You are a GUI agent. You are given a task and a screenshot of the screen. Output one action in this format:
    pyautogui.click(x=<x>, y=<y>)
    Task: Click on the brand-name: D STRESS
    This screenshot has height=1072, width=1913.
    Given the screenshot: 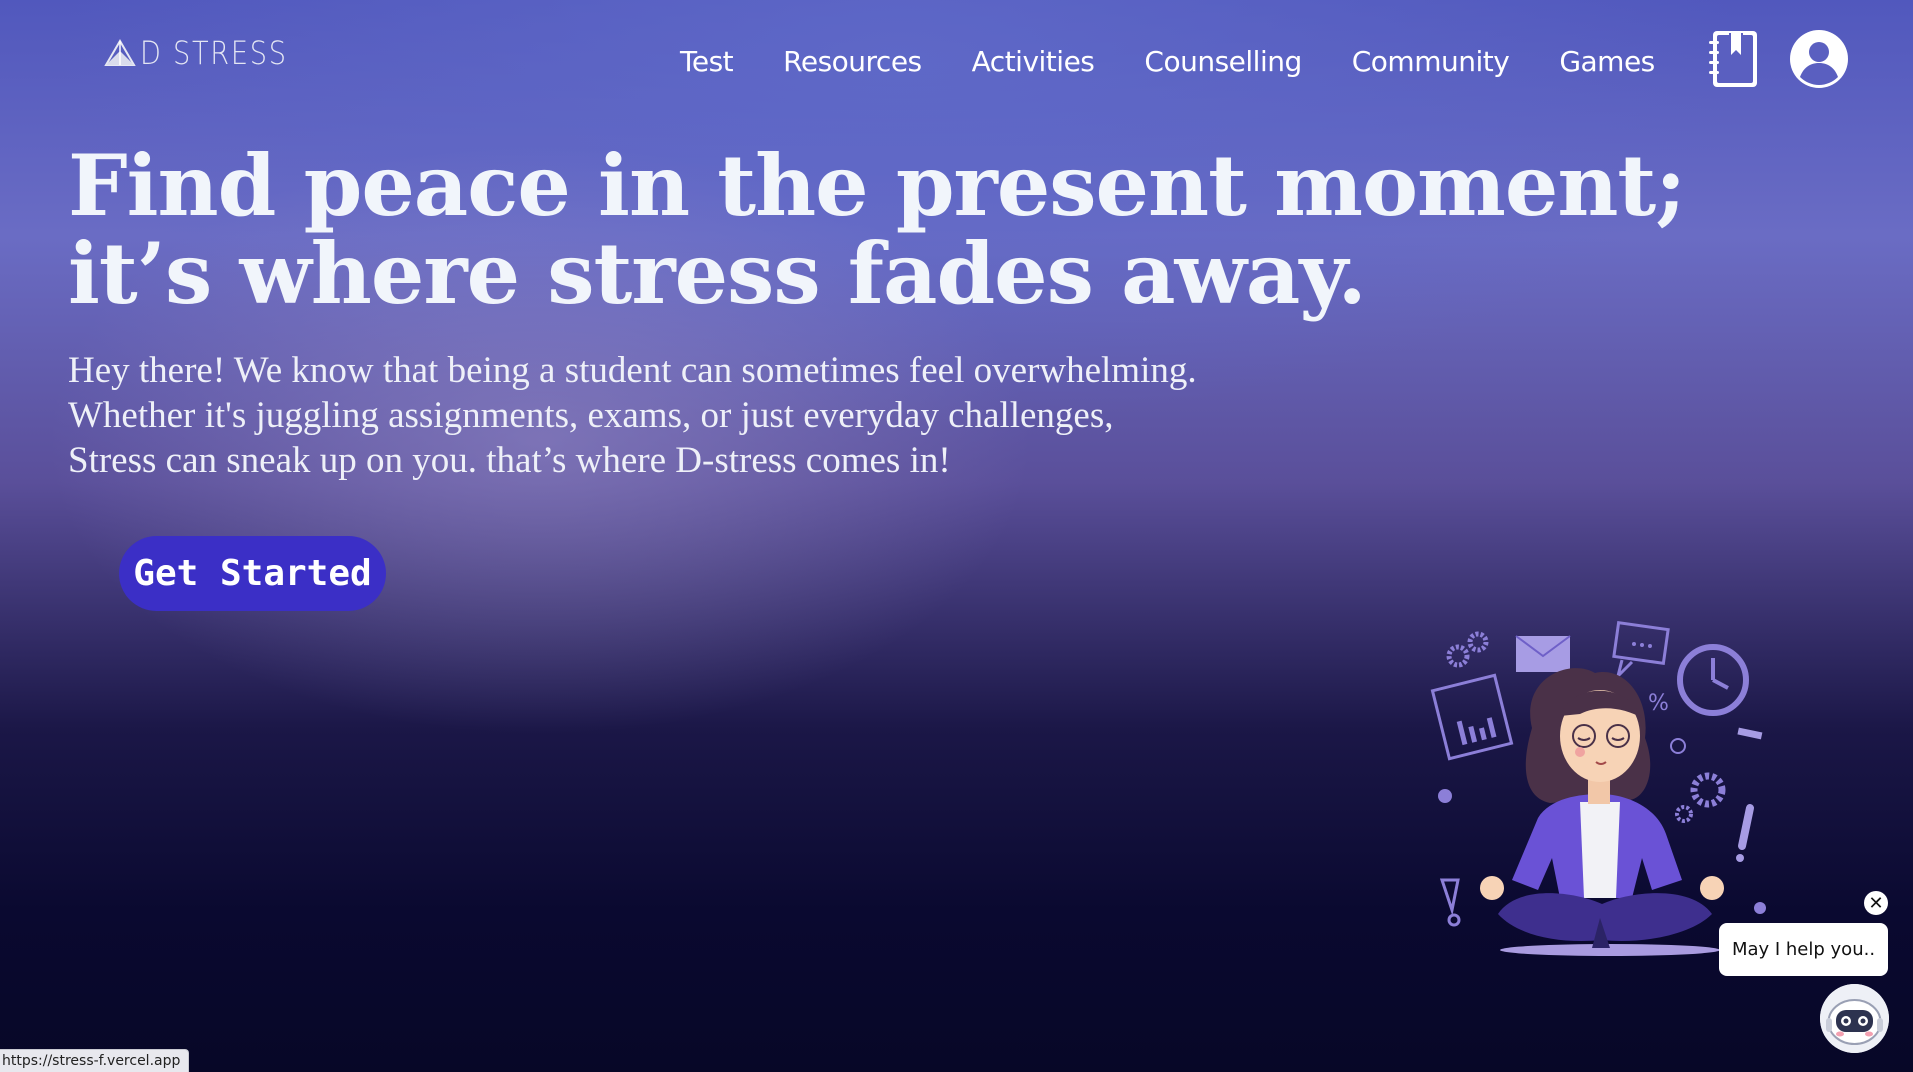 What is the action you would take?
    pyautogui.click(x=214, y=53)
    